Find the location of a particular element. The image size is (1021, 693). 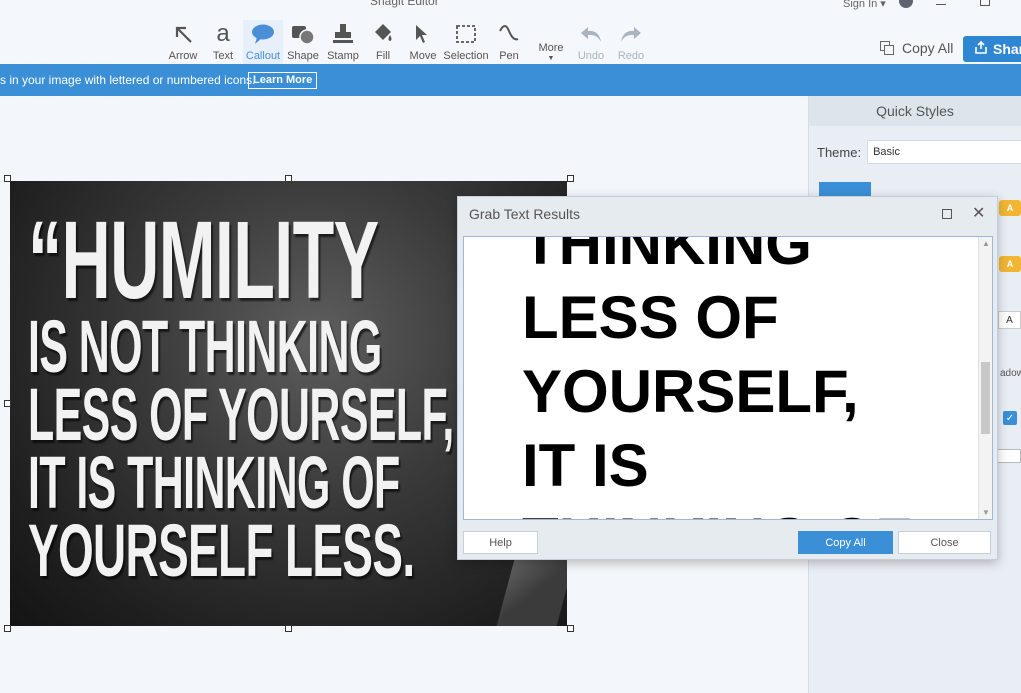

tool-arrow: Arrow is located at coordinates (183, 42).